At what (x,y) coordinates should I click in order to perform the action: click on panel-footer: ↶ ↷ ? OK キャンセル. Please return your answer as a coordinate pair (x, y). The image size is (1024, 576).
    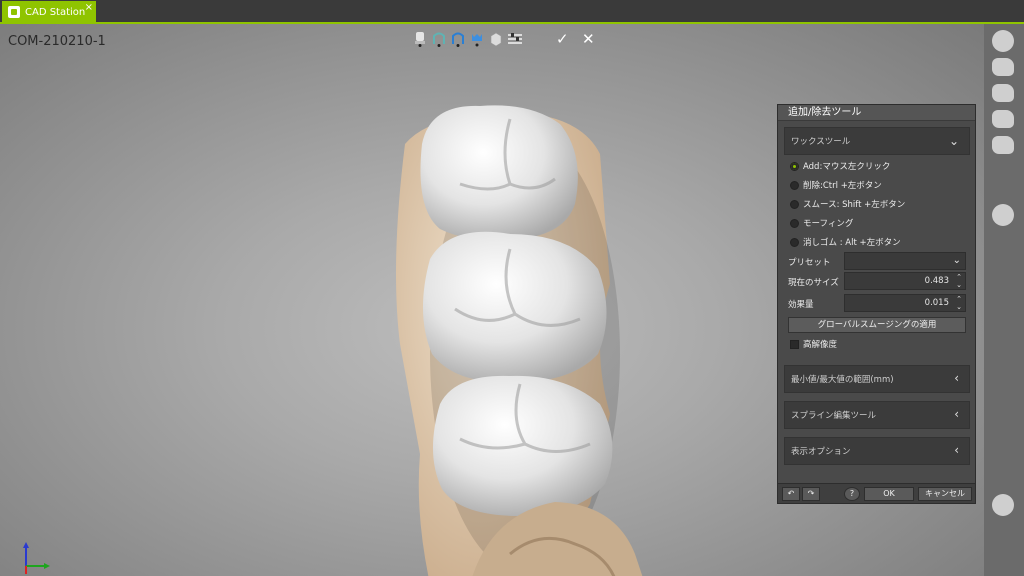
    Looking at the image, I should click on (876, 493).